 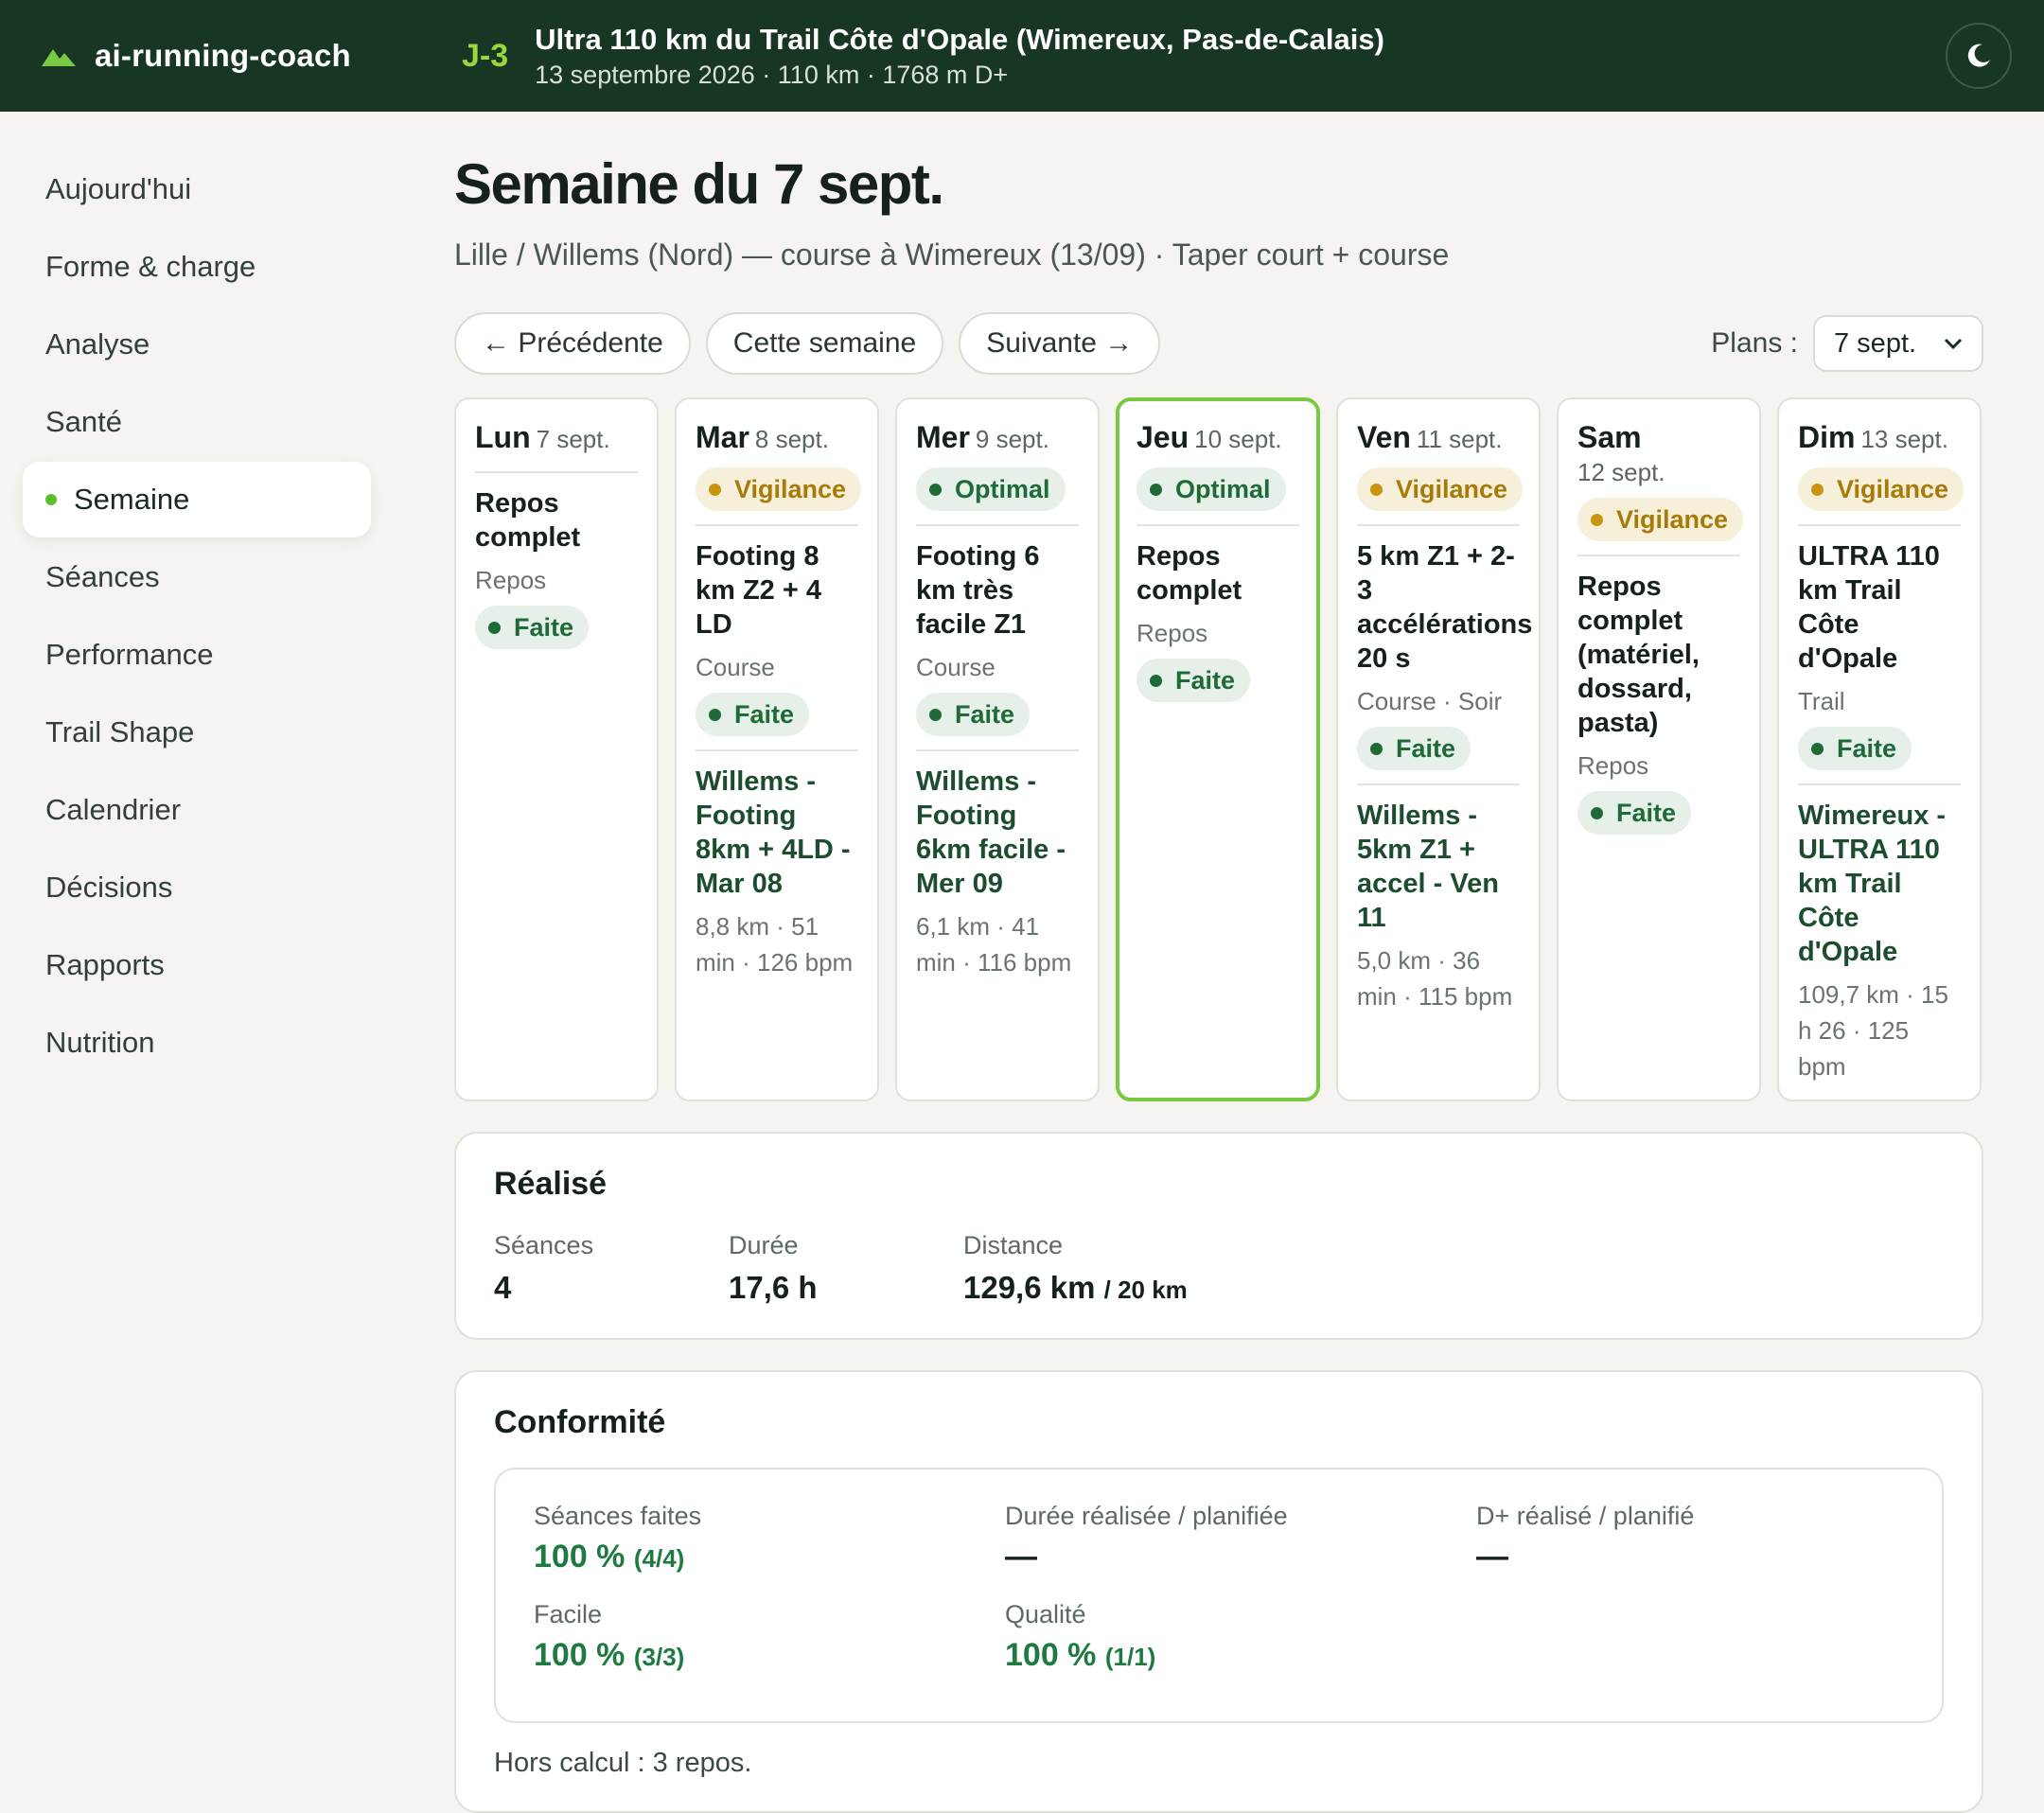 I want to click on plans-label: Plans :, so click(x=1754, y=343).